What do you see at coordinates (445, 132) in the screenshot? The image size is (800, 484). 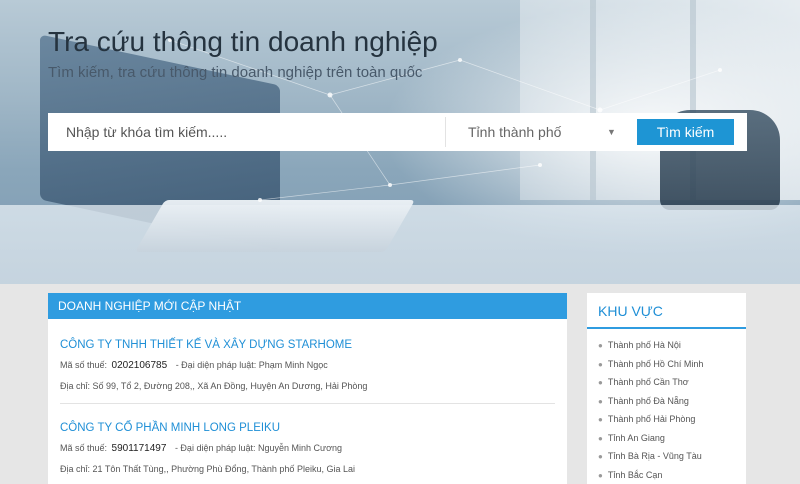 I see `search-divider` at bounding box center [445, 132].